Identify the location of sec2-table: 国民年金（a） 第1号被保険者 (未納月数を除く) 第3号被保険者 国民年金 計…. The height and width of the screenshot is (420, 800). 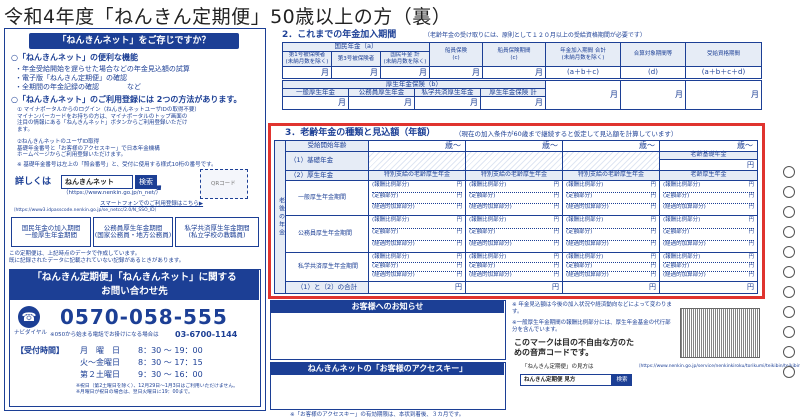
(522, 77).